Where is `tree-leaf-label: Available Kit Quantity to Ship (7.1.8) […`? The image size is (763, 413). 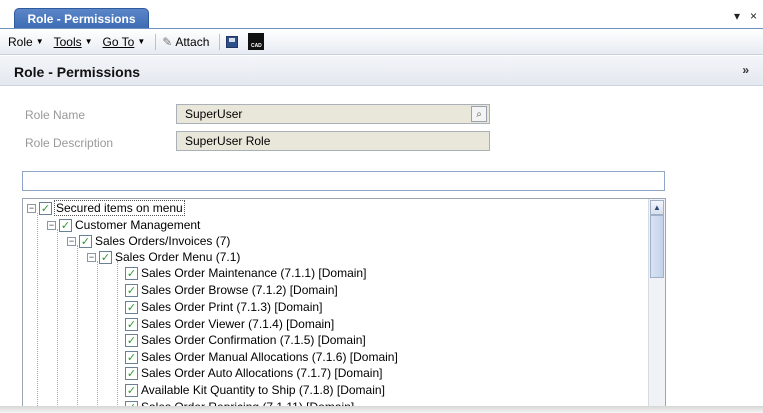 tree-leaf-label: Available Kit Quantity to Ship (7.1.8) [… is located at coordinates (263, 390).